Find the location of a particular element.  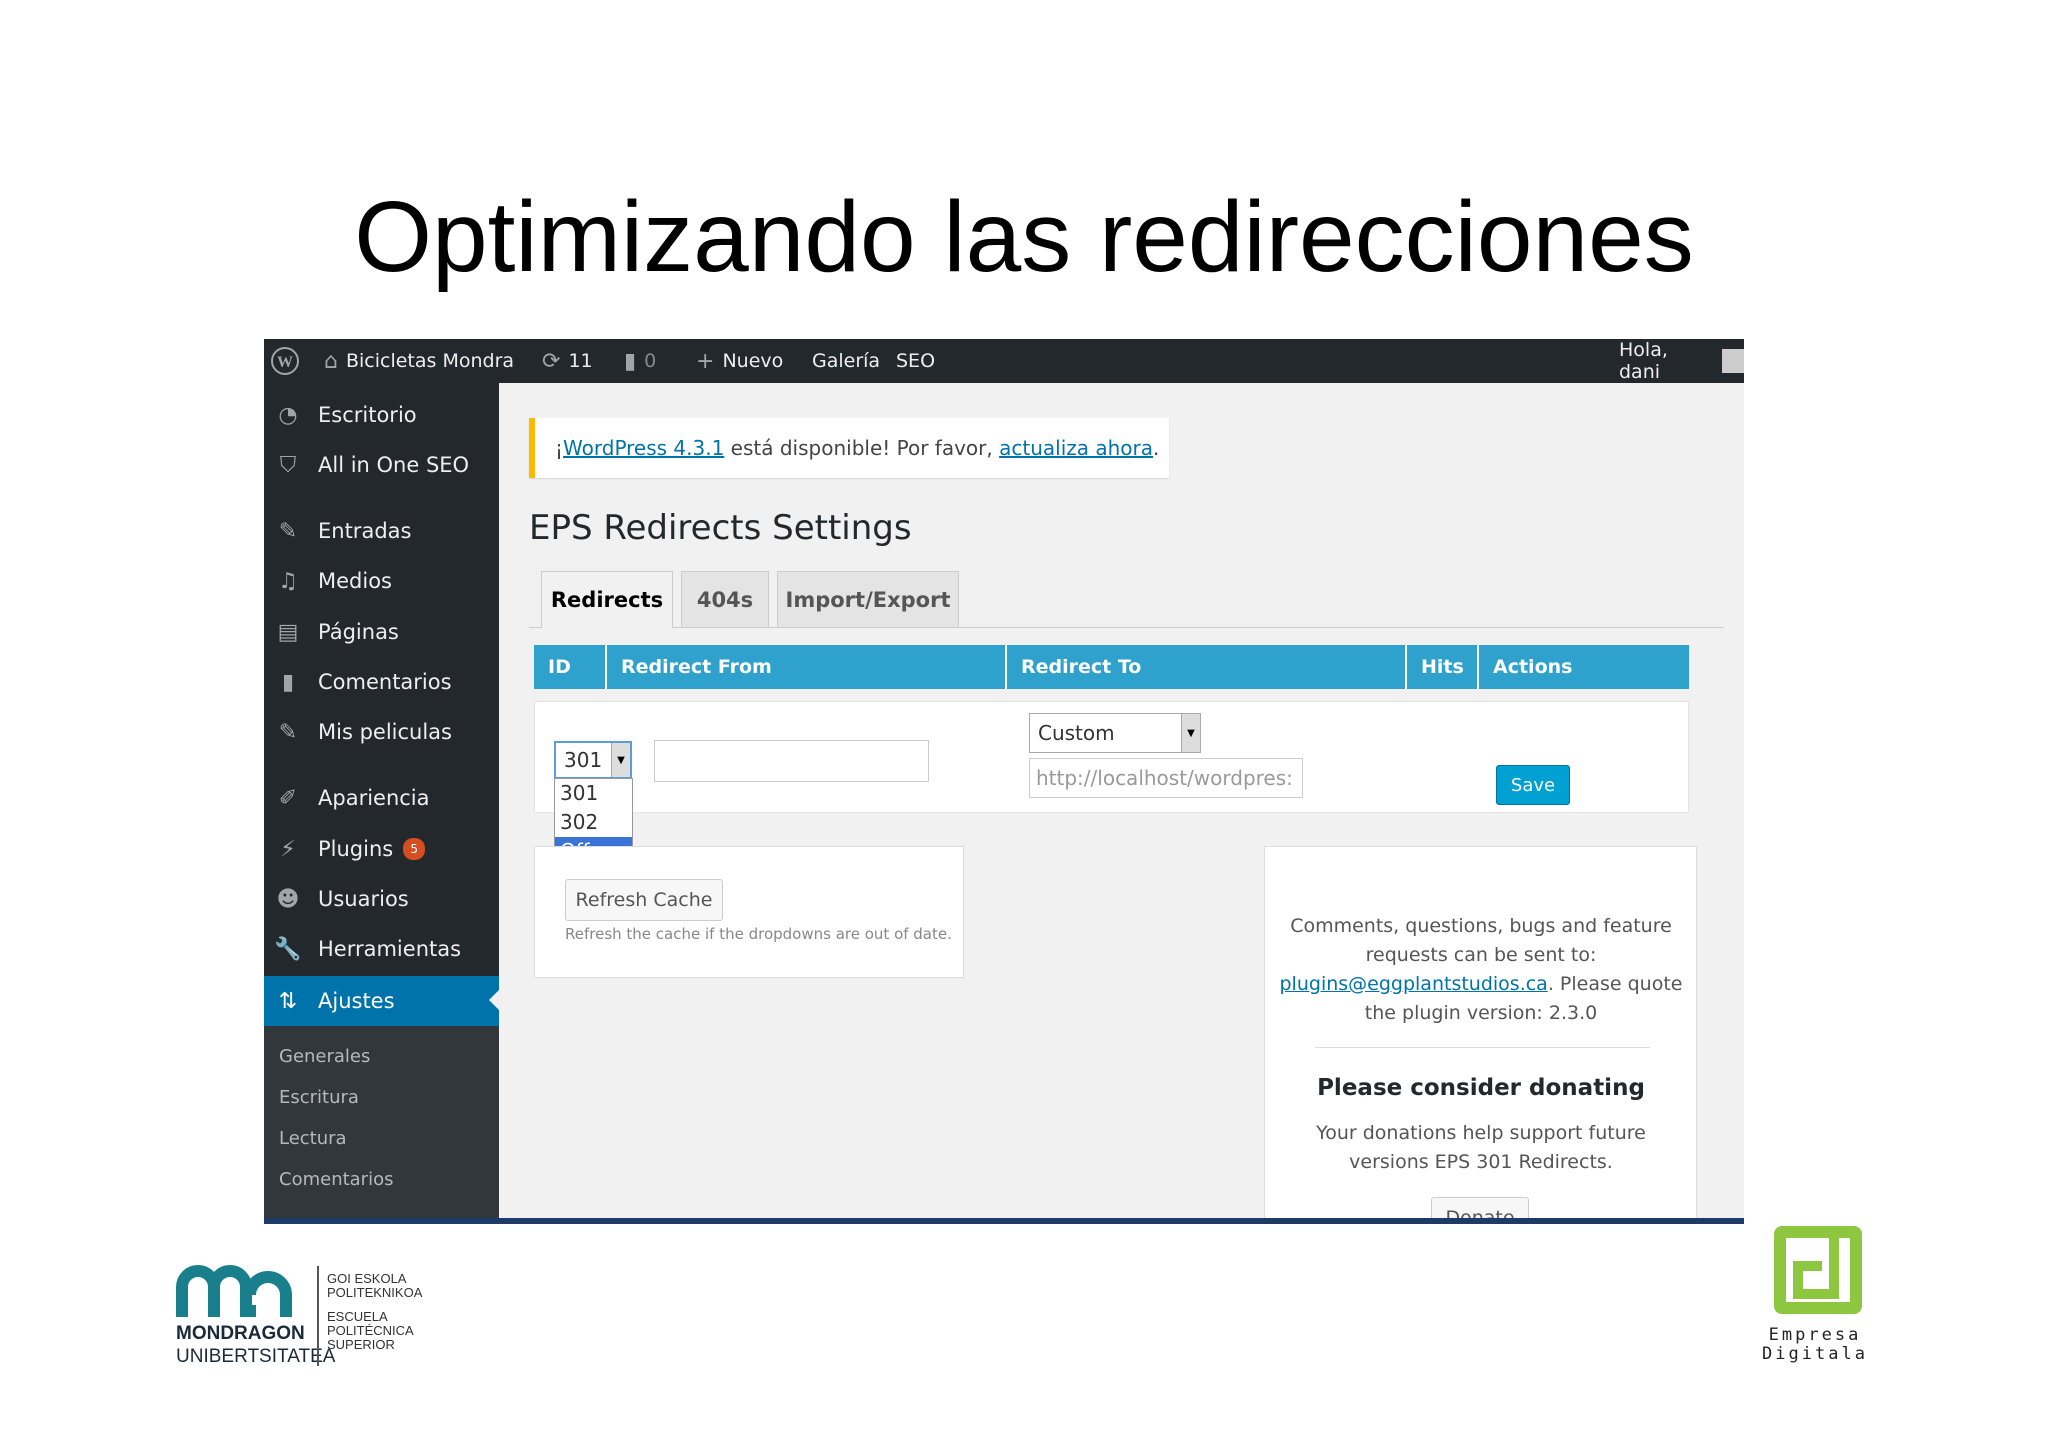

school-line: POLITÉCNICA is located at coordinates (370, 1330).